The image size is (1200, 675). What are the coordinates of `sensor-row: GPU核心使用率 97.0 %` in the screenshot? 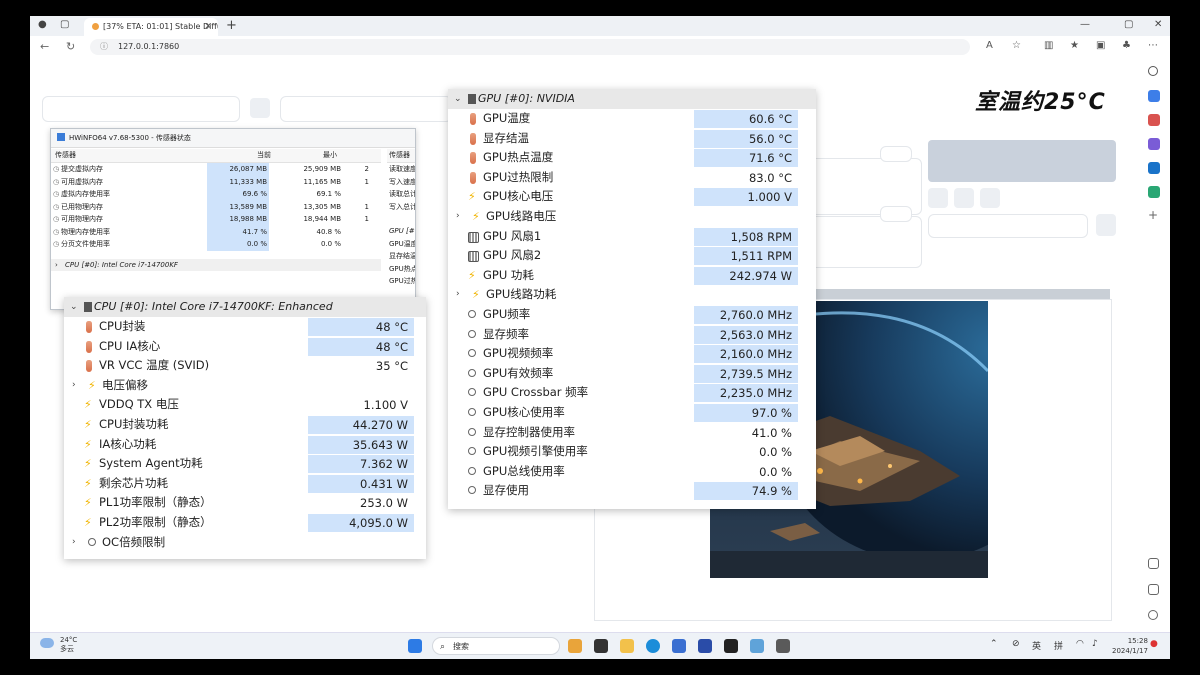 It's located at (632, 413).